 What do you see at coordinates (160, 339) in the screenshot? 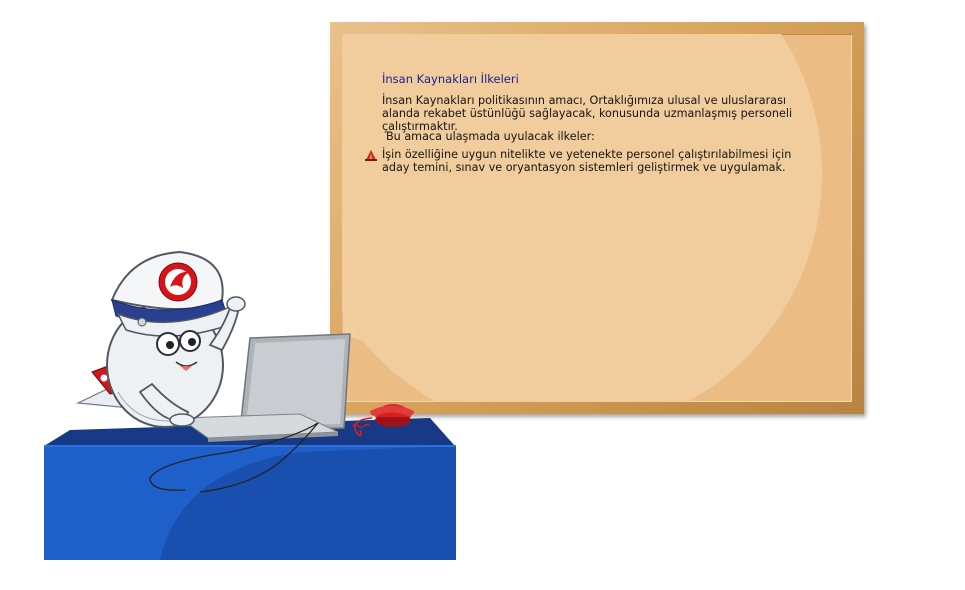
I see `mascot` at bounding box center [160, 339].